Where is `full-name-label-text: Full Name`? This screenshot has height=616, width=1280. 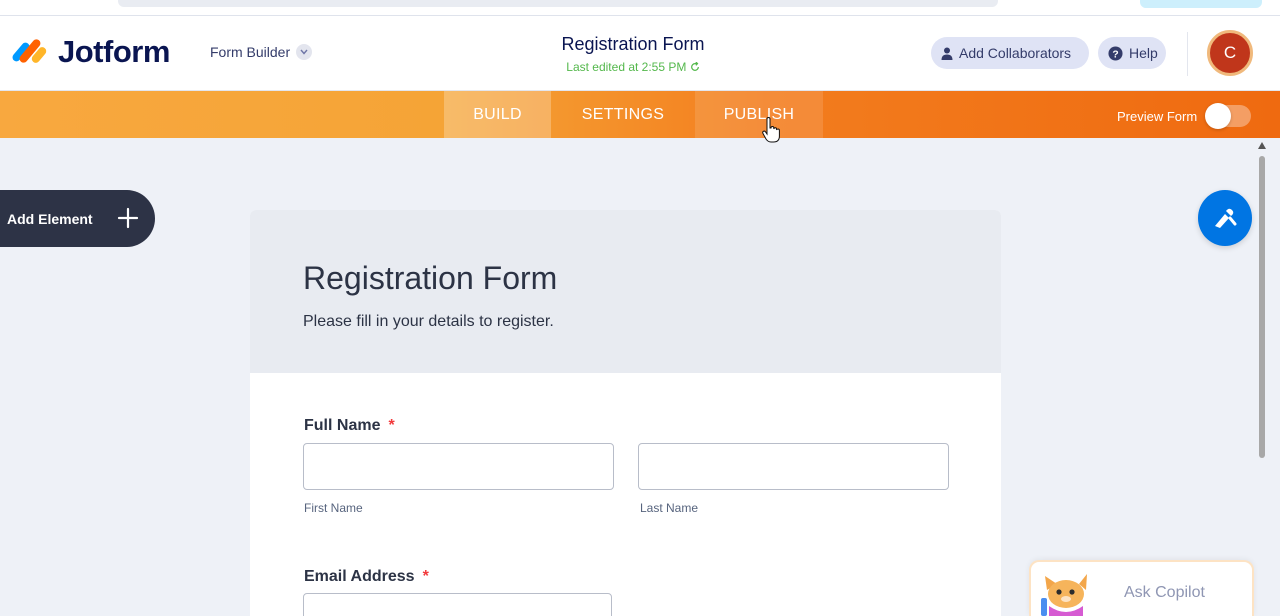
full-name-label-text: Full Name is located at coordinates (342, 425).